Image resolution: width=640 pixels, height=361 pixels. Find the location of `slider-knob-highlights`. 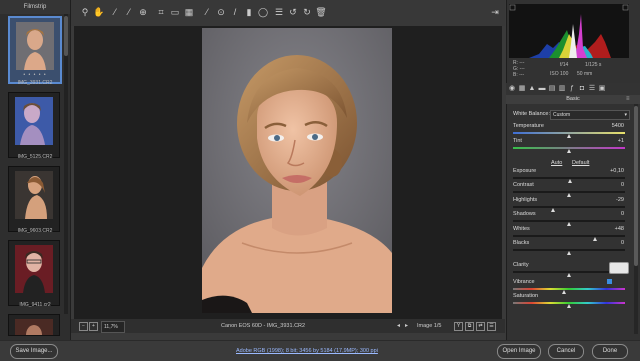

slider-knob-highlights is located at coordinates (552, 210).